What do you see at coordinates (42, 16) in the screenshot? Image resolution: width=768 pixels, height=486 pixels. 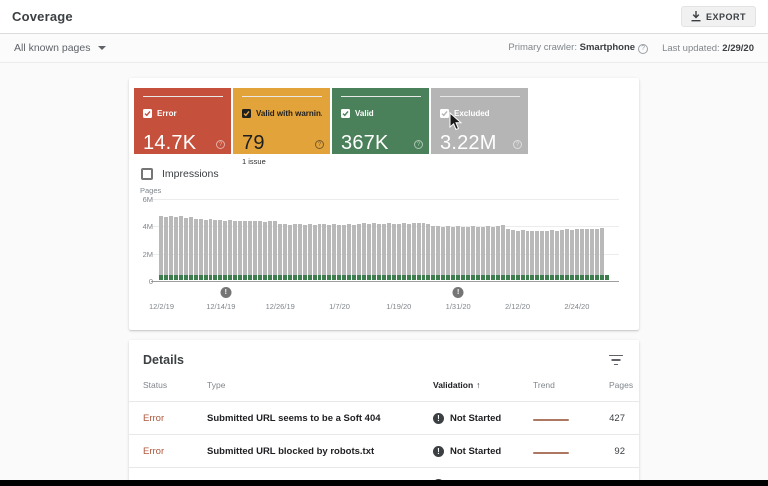 I see `page-title: Coverage` at bounding box center [42, 16].